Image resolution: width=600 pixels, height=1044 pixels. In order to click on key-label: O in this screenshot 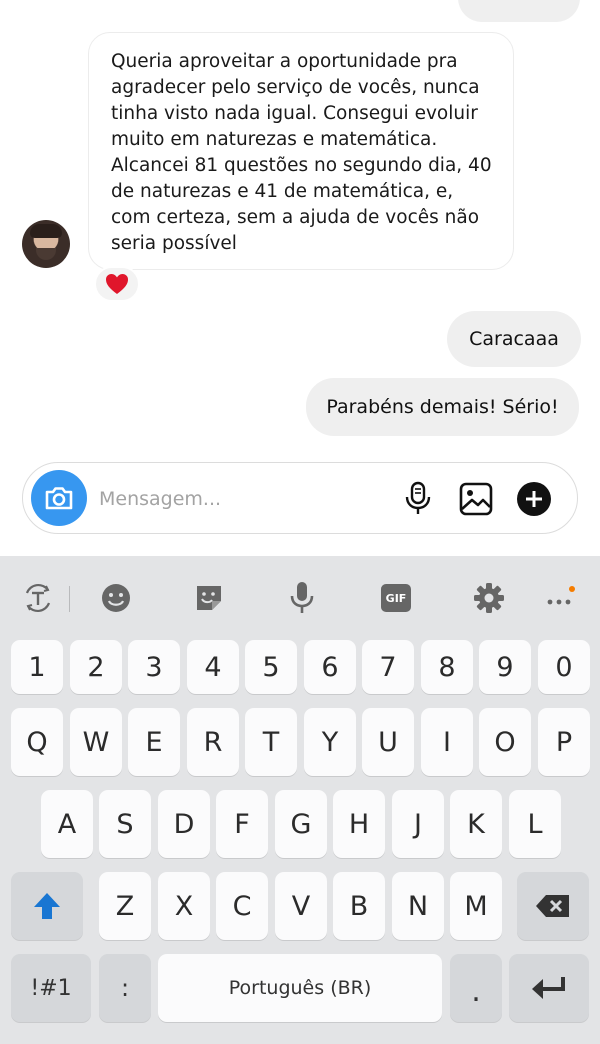, I will do `click(505, 742)`.